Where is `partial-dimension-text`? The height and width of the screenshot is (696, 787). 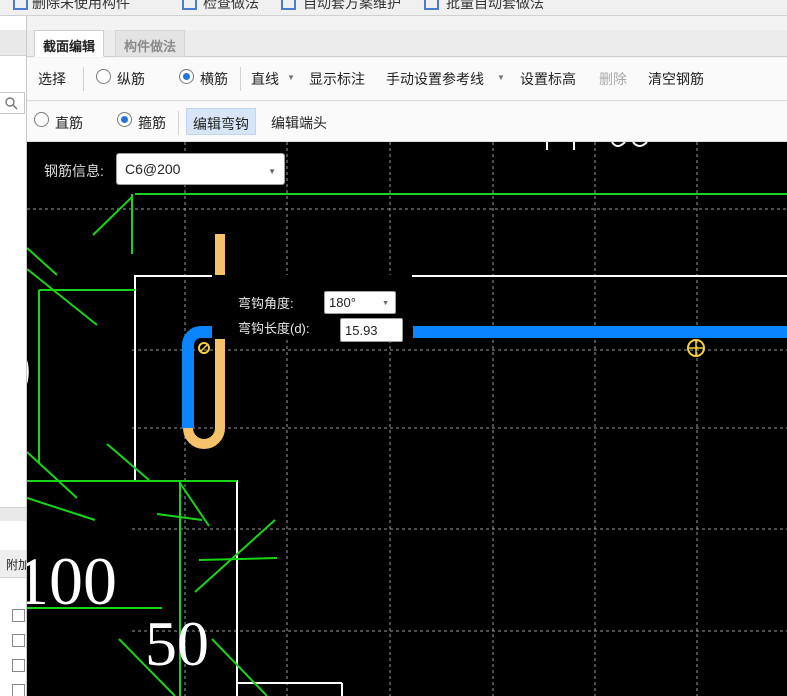
partial-dimension-text is located at coordinates (597, 146).